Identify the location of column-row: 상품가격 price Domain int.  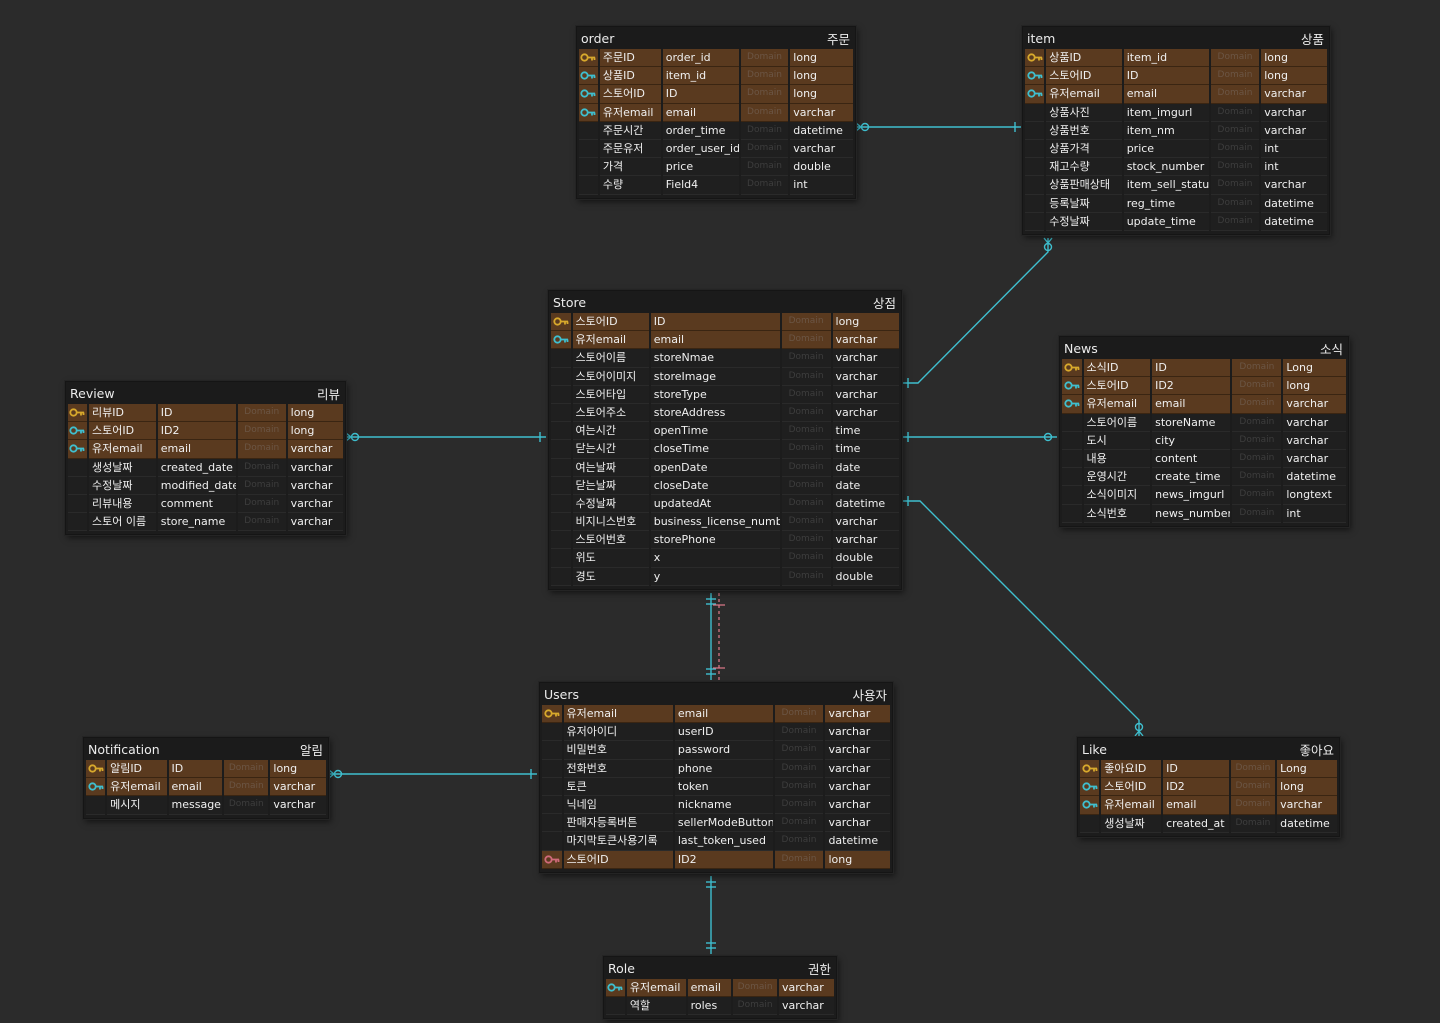
(1176, 149).